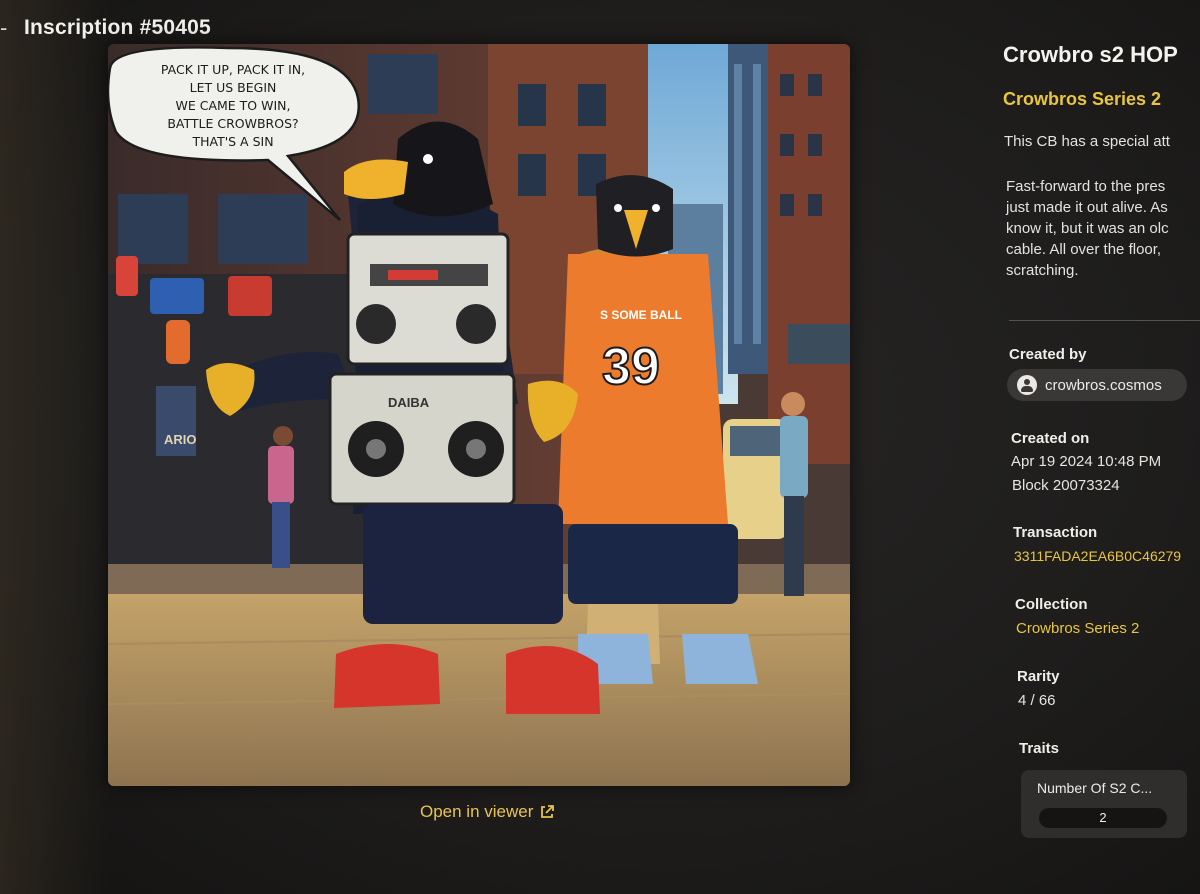  I want to click on created-on-date: Apr 19 2024 10:48 PM, so click(1086, 461).